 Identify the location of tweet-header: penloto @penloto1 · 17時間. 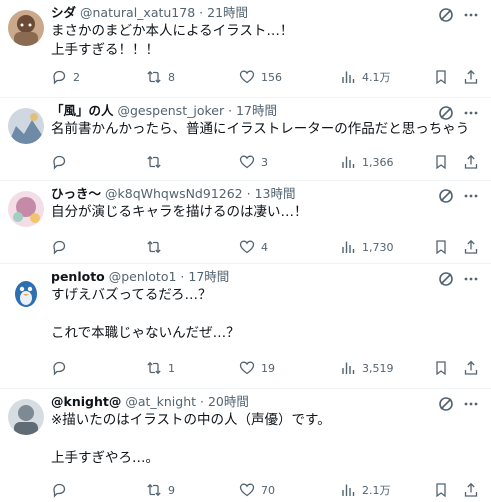
(267, 277).